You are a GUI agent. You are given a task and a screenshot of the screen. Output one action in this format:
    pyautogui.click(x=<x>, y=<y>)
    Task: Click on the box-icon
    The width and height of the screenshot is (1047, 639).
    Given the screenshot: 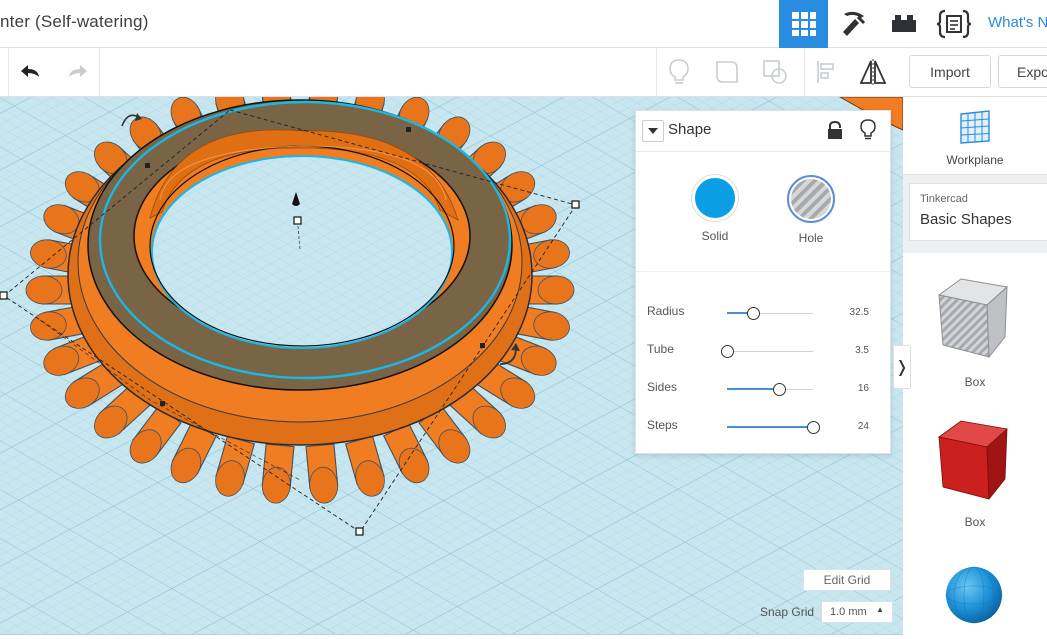 What is the action you would take?
    pyautogui.click(x=973, y=460)
    